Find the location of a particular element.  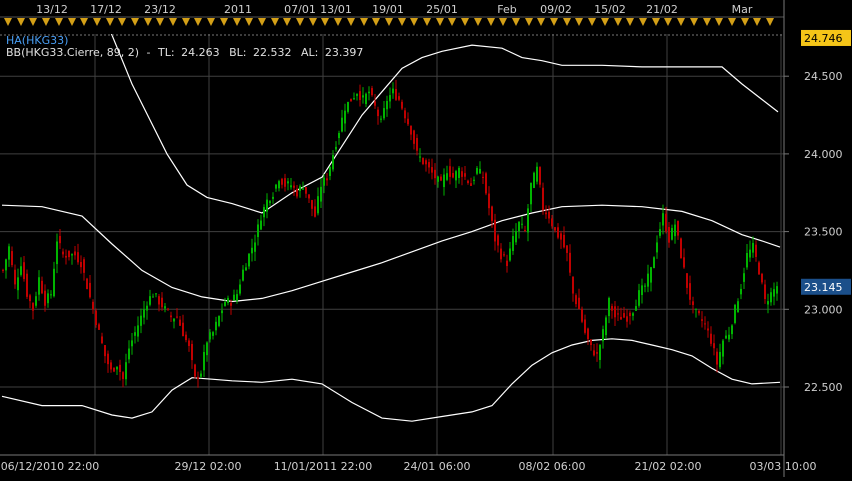

y-tick-label: 23.000 is located at coordinates (823, 309).